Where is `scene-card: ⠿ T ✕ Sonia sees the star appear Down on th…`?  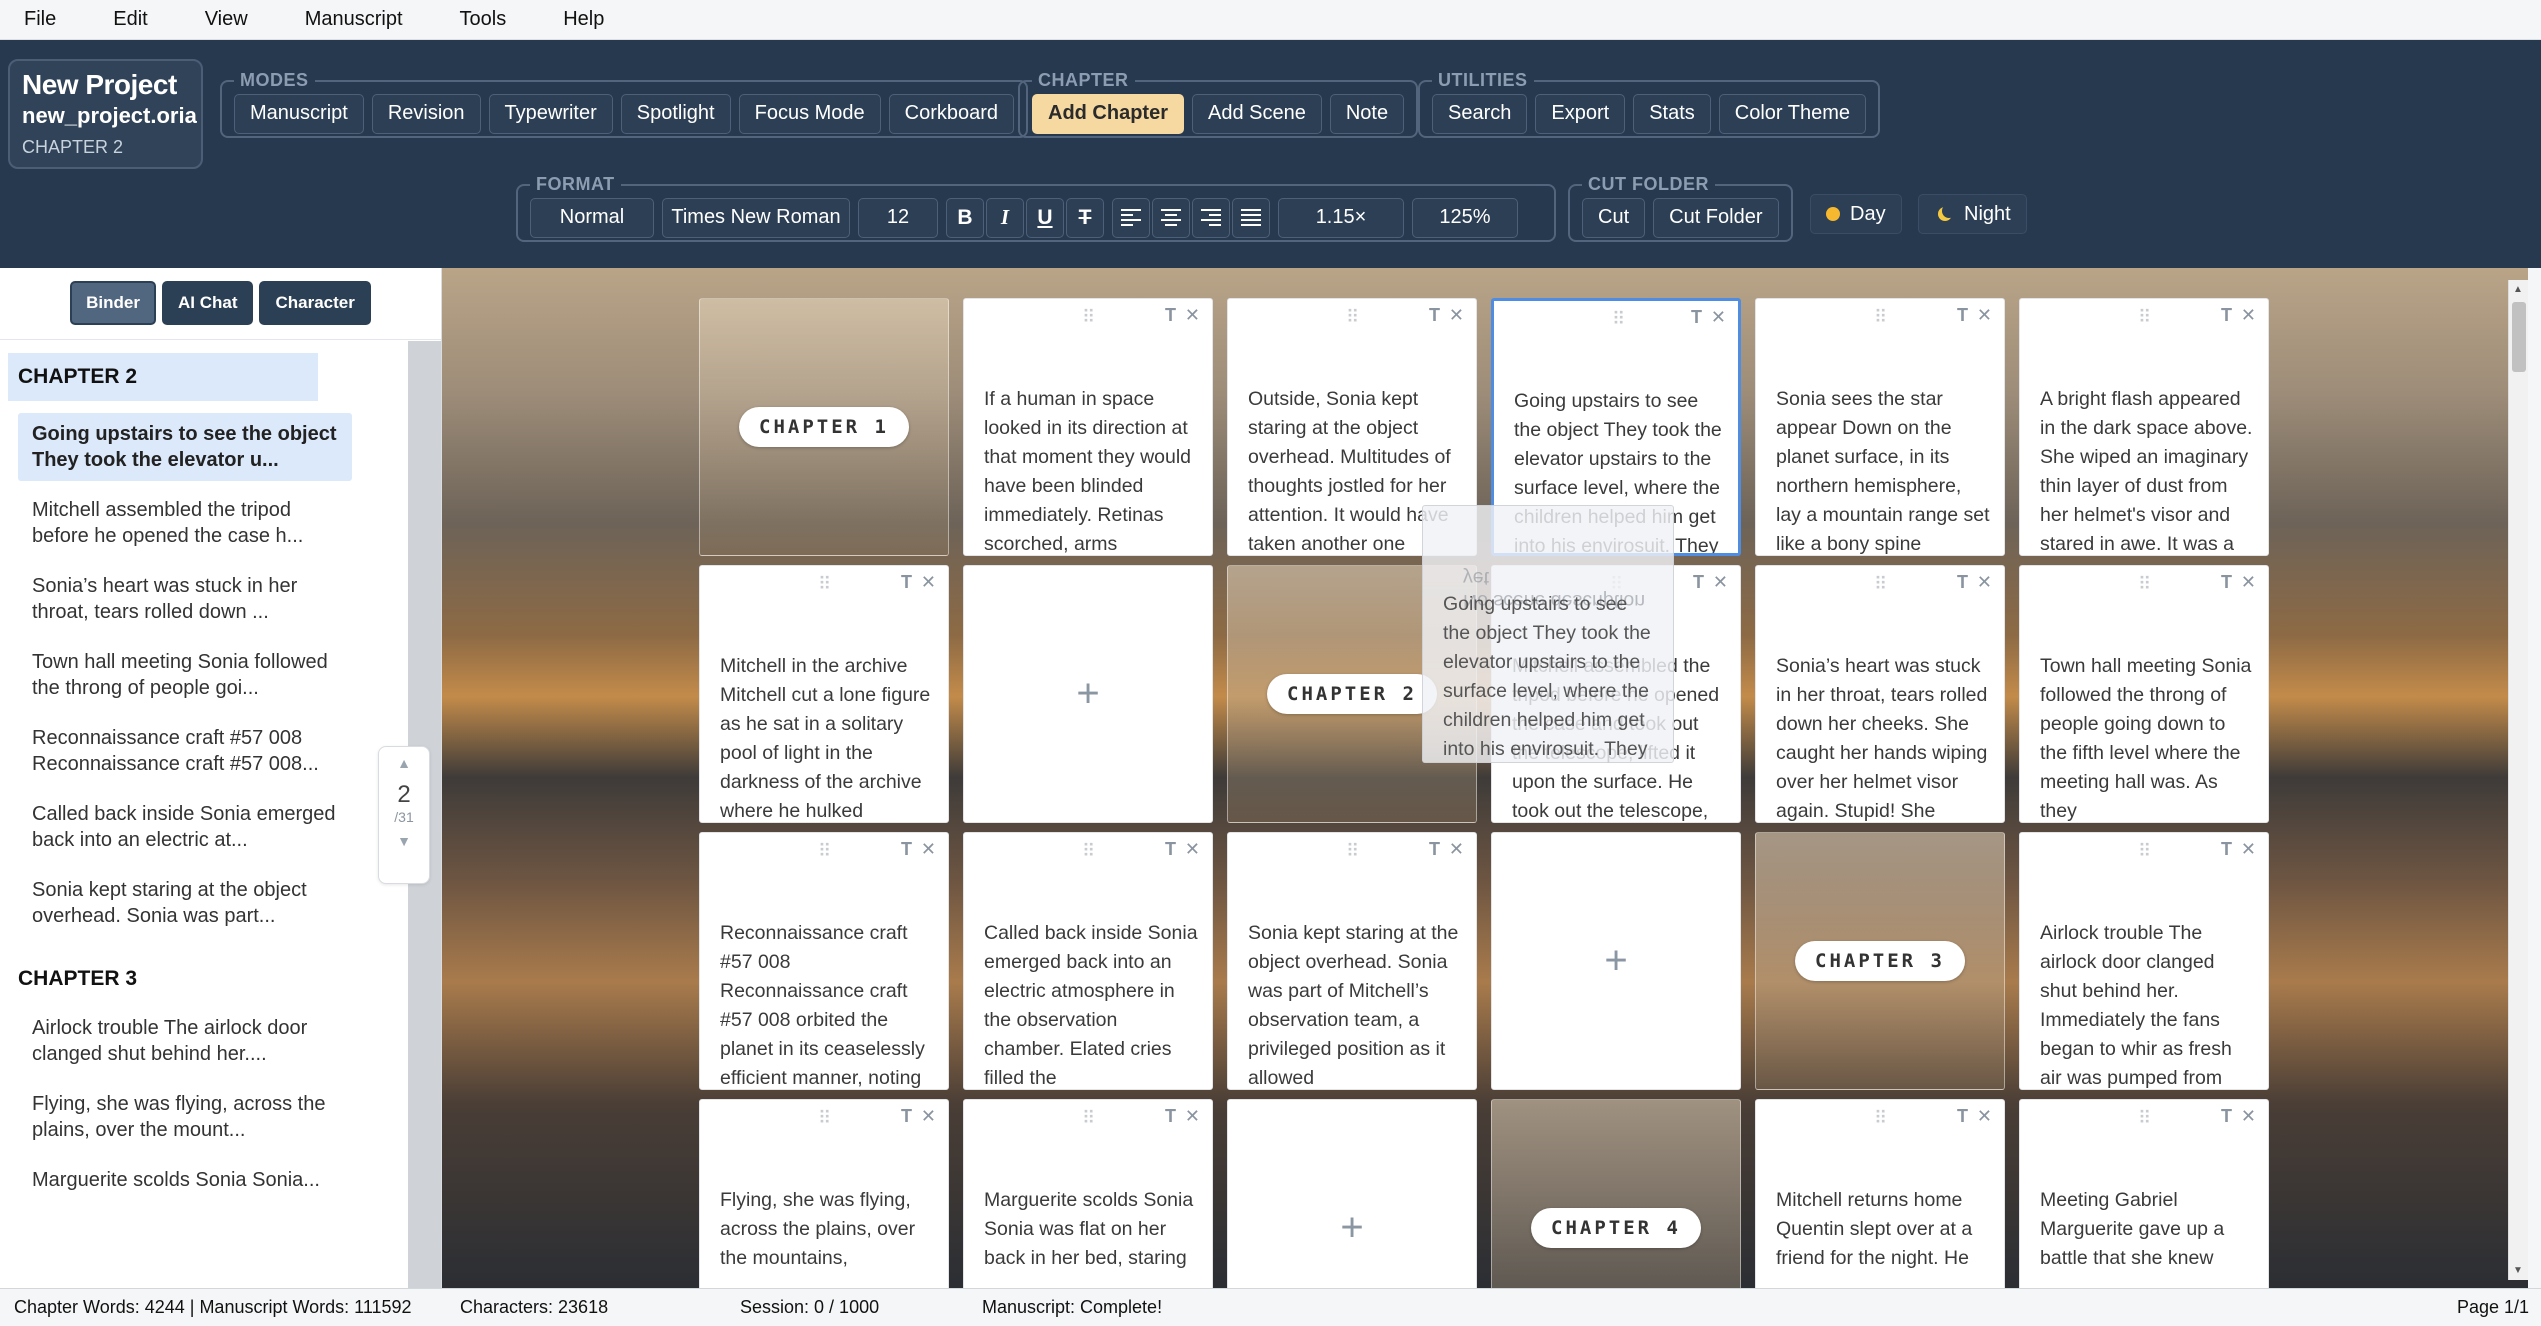 scene-card: ⠿ T ✕ Sonia sees the star appear Down on th… is located at coordinates (1880, 427).